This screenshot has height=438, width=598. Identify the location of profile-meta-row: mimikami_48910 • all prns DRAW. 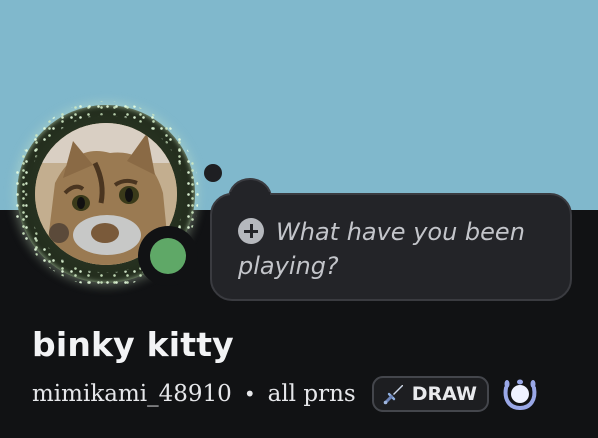
(285, 394).